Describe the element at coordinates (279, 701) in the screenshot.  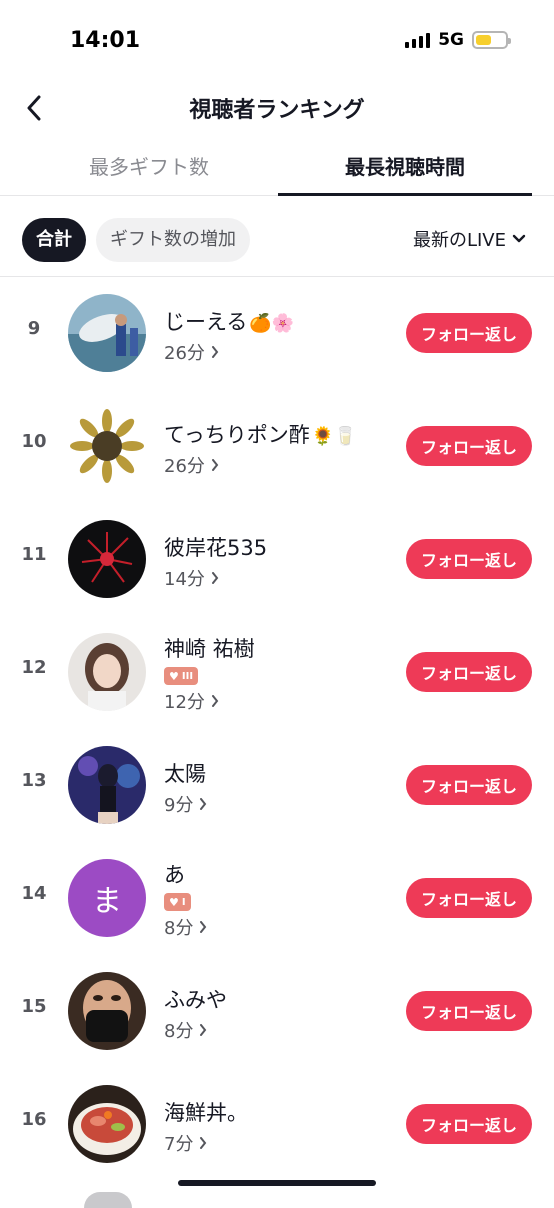
I see `watch-duration: 12分` at that location.